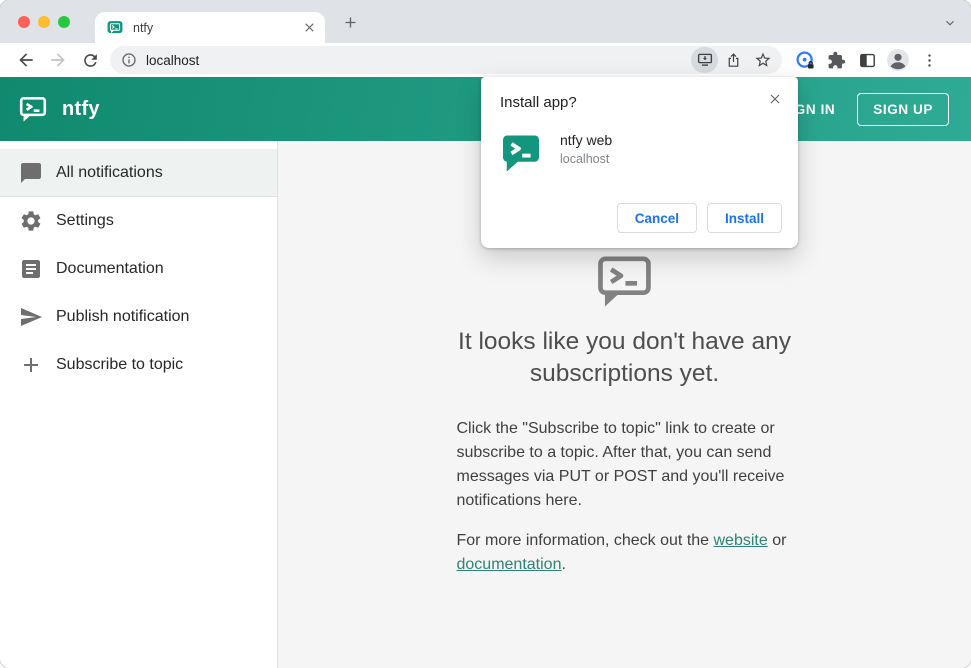 The height and width of the screenshot is (668, 971). I want to click on bookmark-star-icon, so click(763, 60).